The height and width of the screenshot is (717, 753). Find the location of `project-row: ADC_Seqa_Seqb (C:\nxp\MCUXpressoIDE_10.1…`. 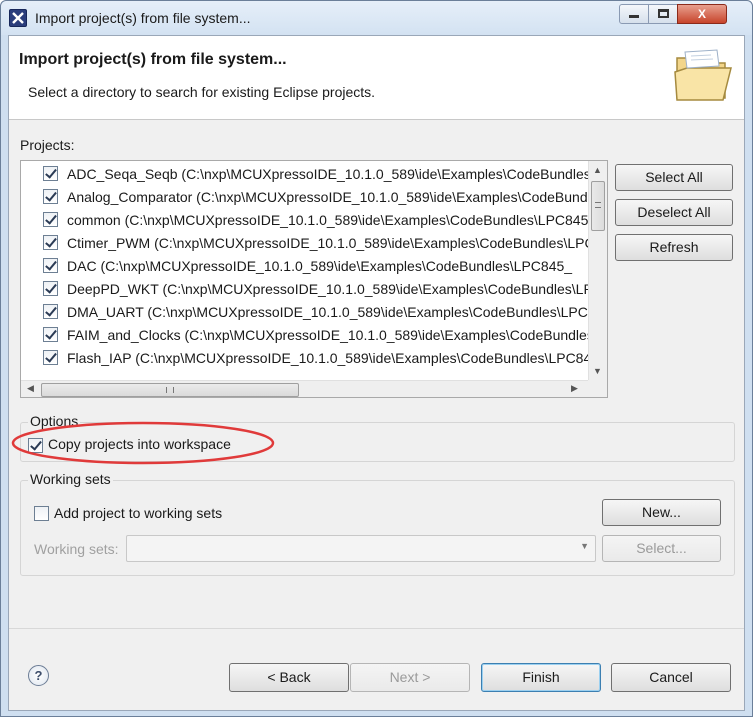

project-row: ADC_Seqa_Seqb (C:\nxp\MCUXpressoIDE_10.1… is located at coordinates (315, 174).